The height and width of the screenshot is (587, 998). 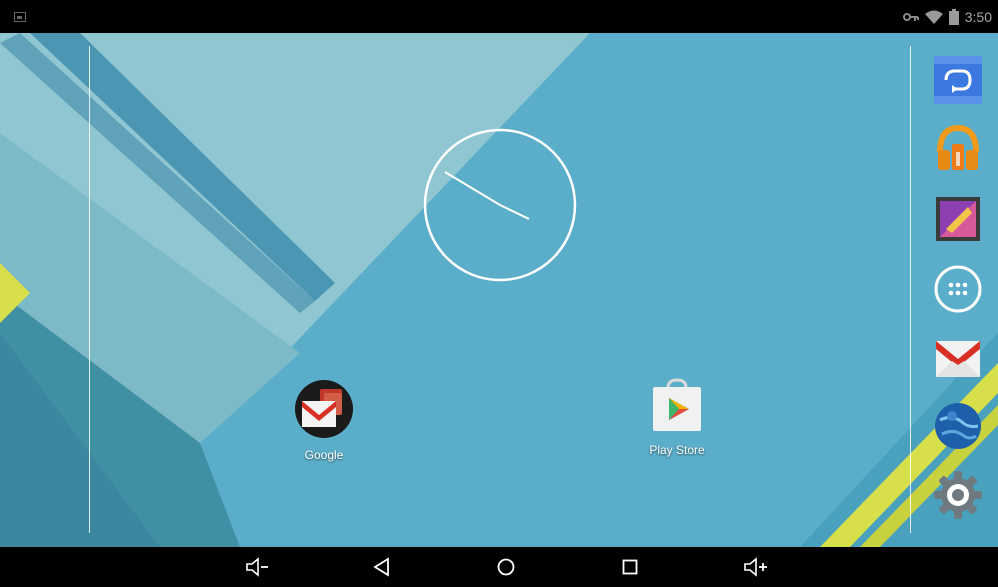 I want to click on wifi-icon, so click(x=933, y=17).